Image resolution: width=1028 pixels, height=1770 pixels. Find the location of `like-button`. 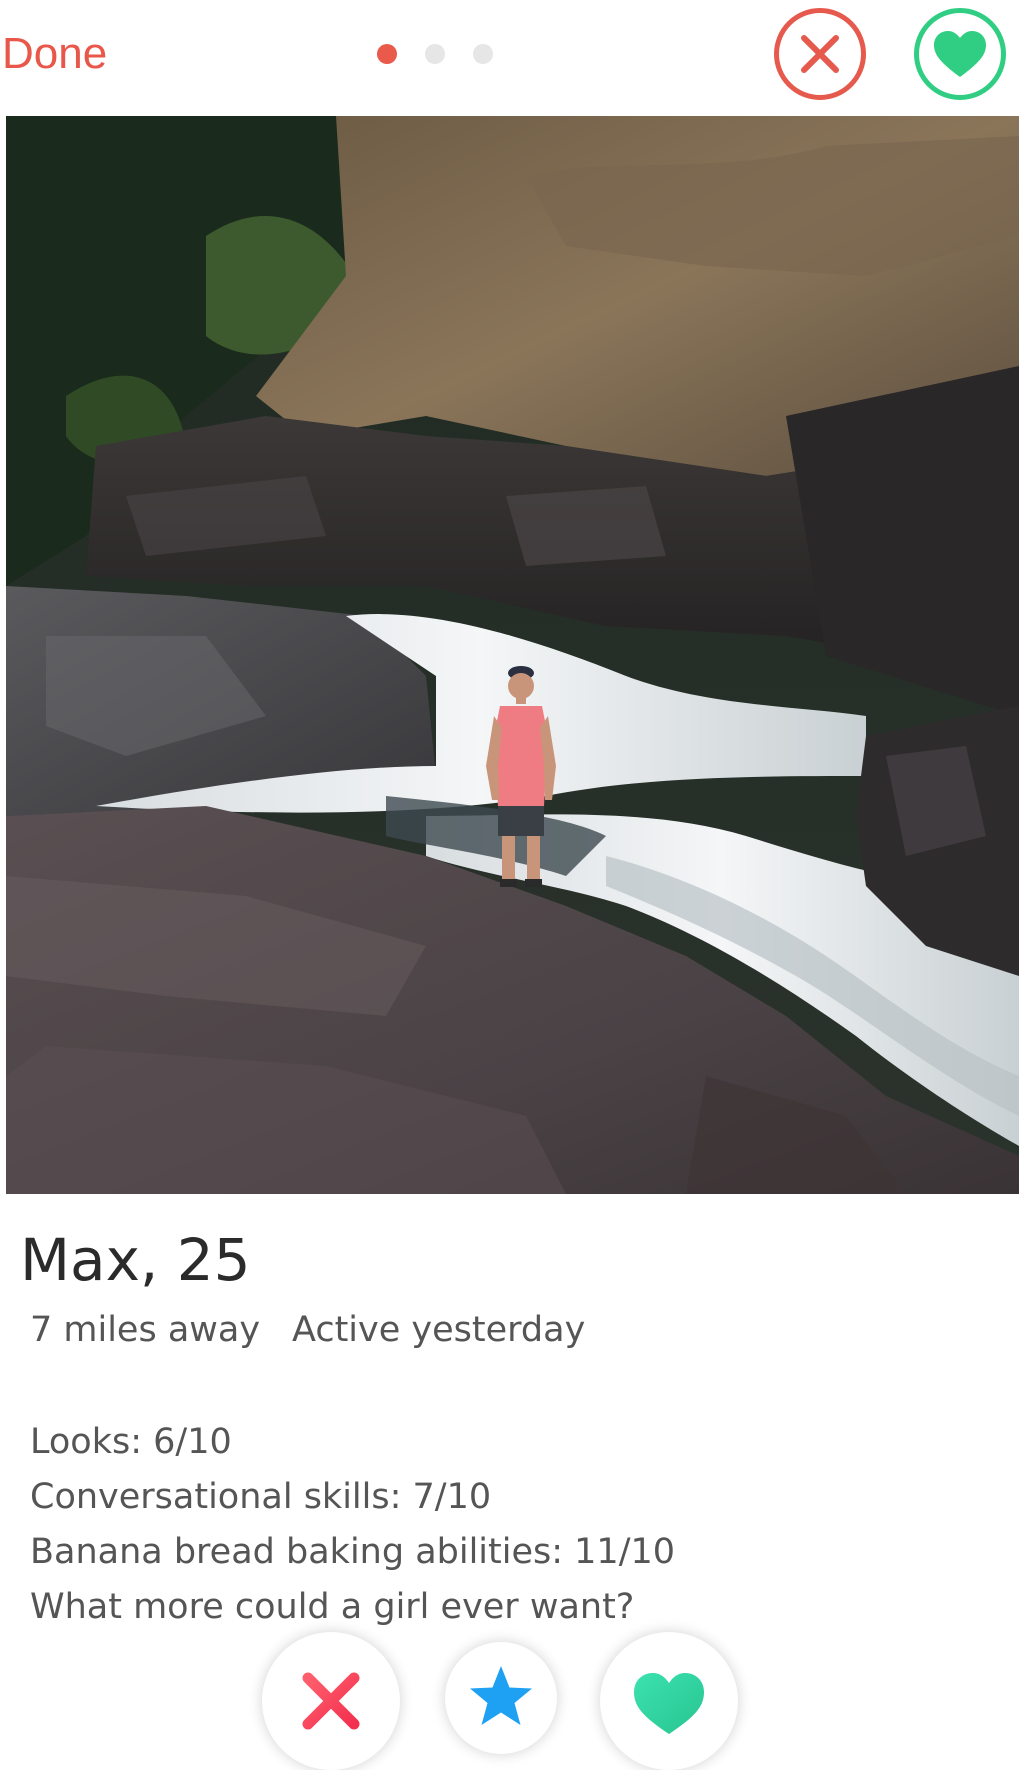

like-button is located at coordinates (960, 54).